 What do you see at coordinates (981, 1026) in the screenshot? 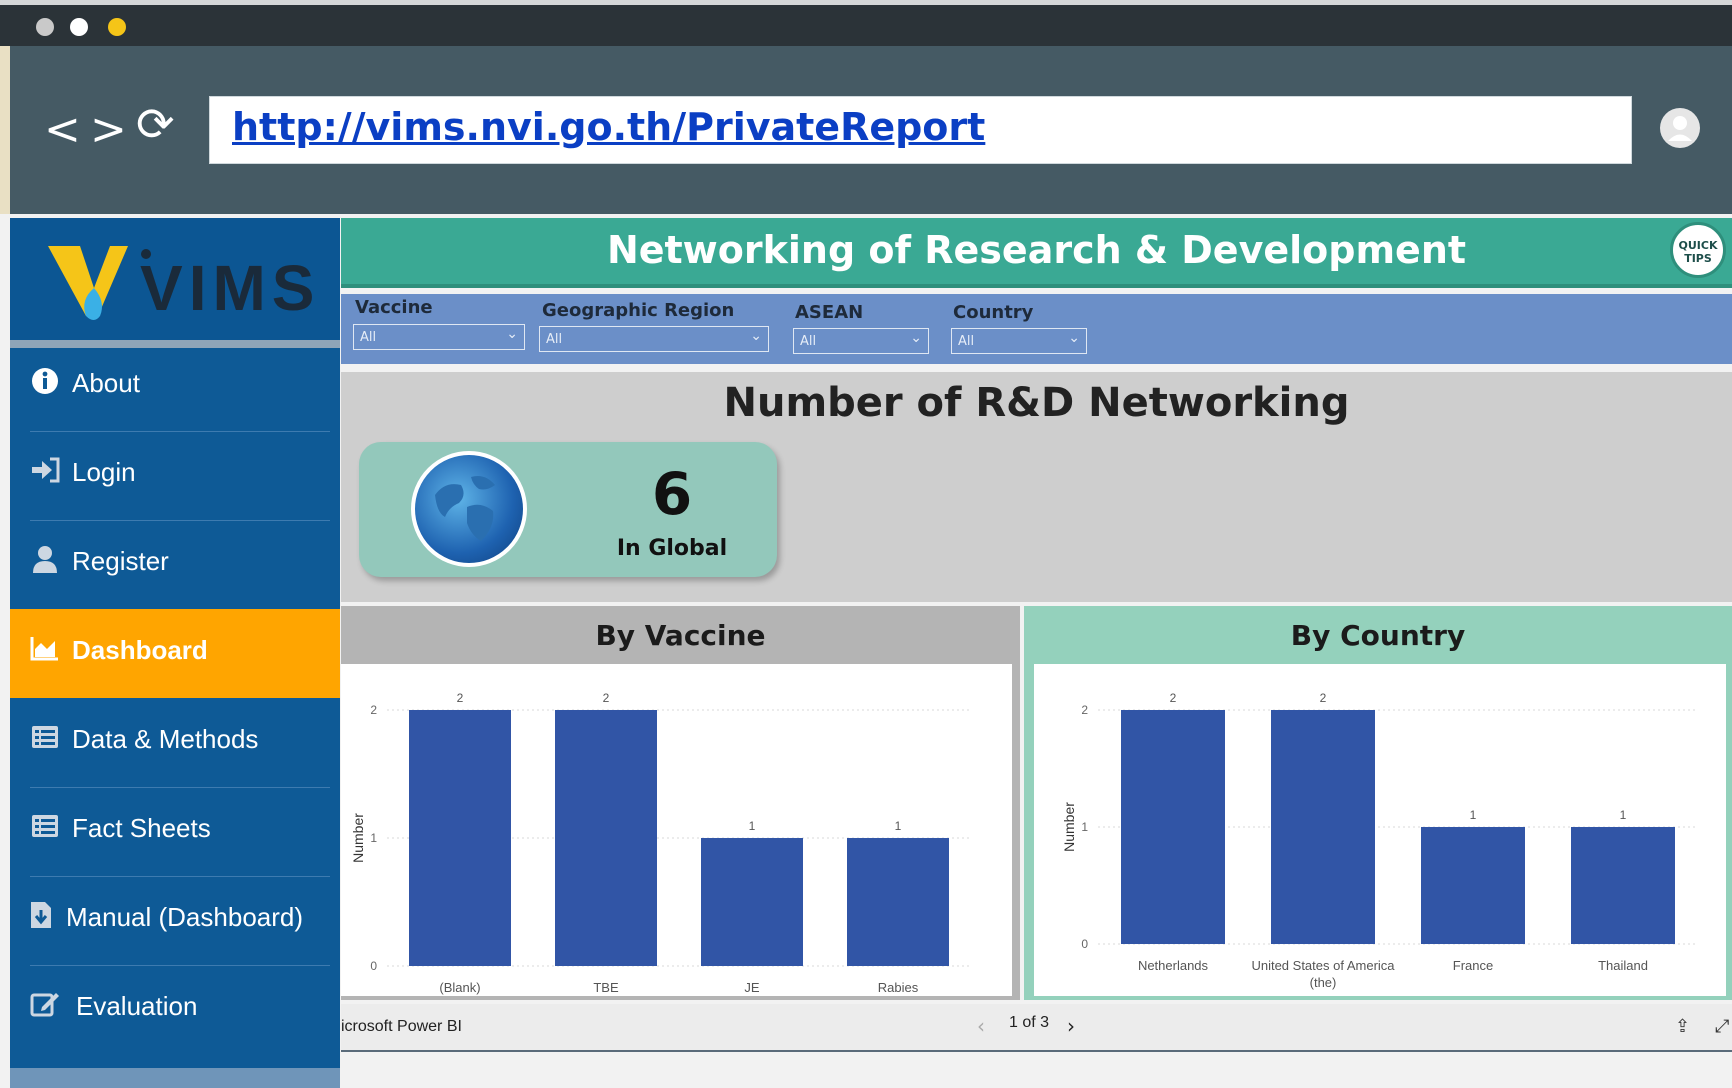
I see `prev-page-icon: ‹` at bounding box center [981, 1026].